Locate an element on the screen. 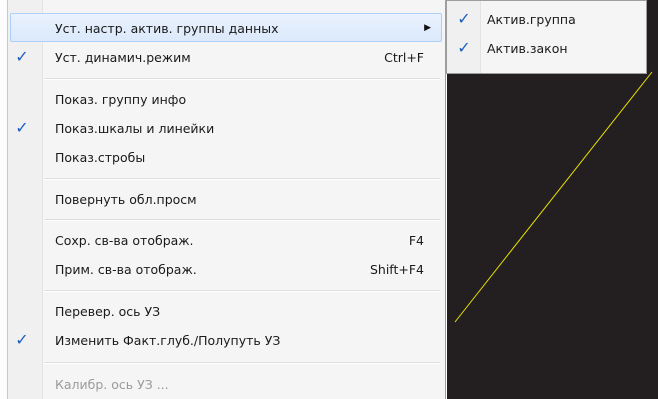 The image size is (658, 399). active-group-submenu: ✓ Актив.группа ✓ Актив.закон is located at coordinates (546, 37).